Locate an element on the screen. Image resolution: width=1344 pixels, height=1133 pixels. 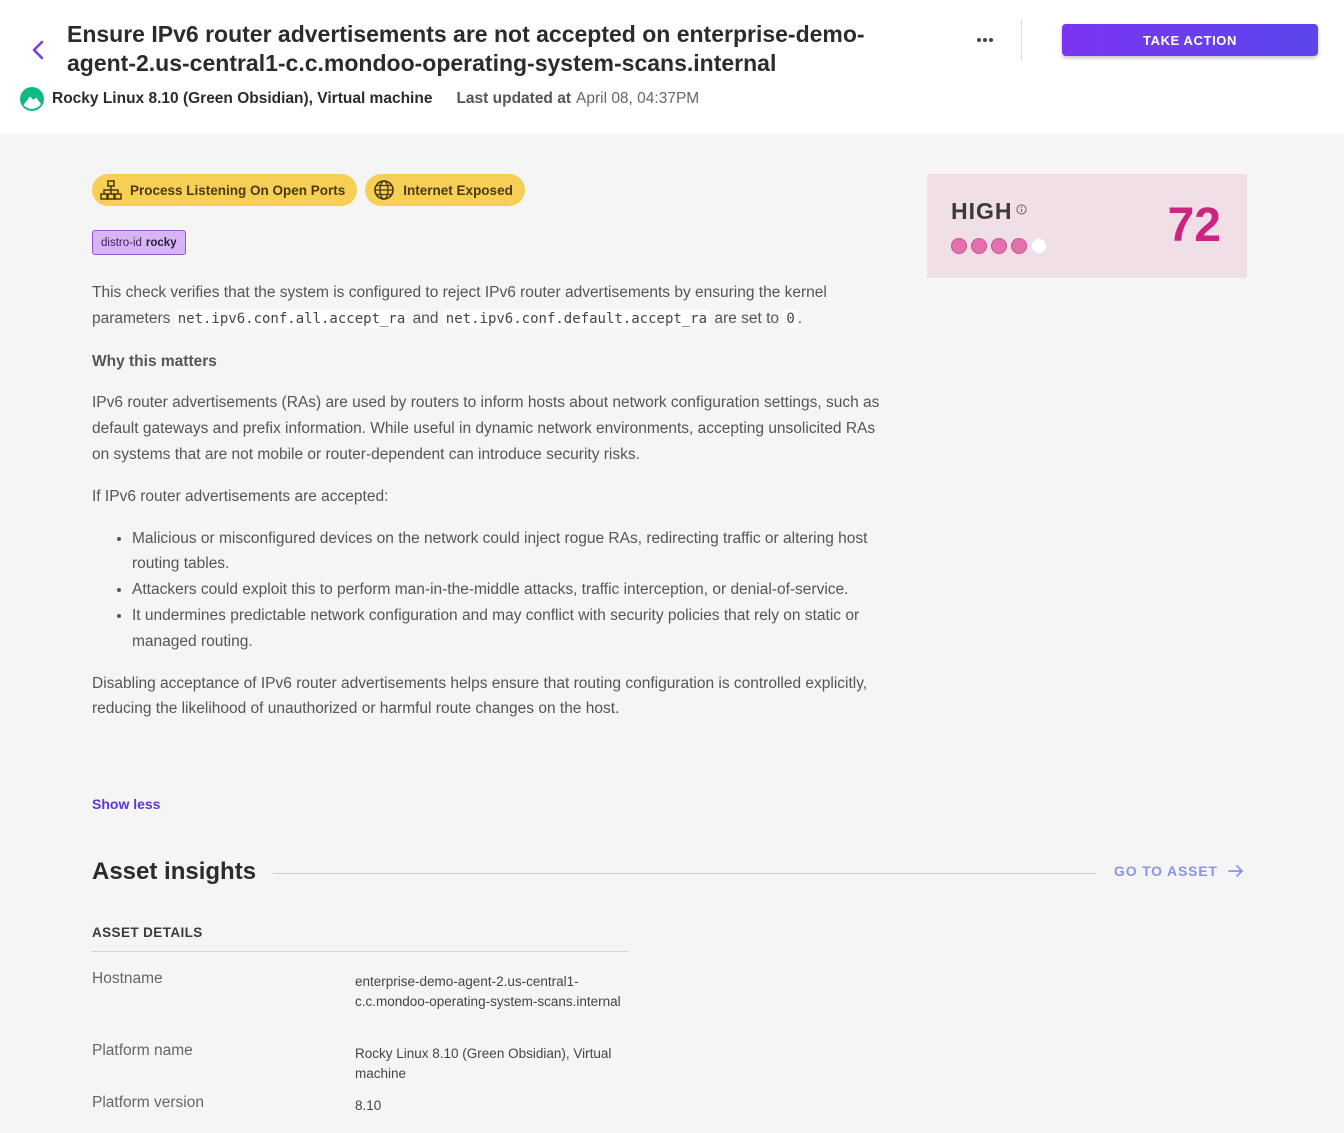
back-button is located at coordinates (38, 50).